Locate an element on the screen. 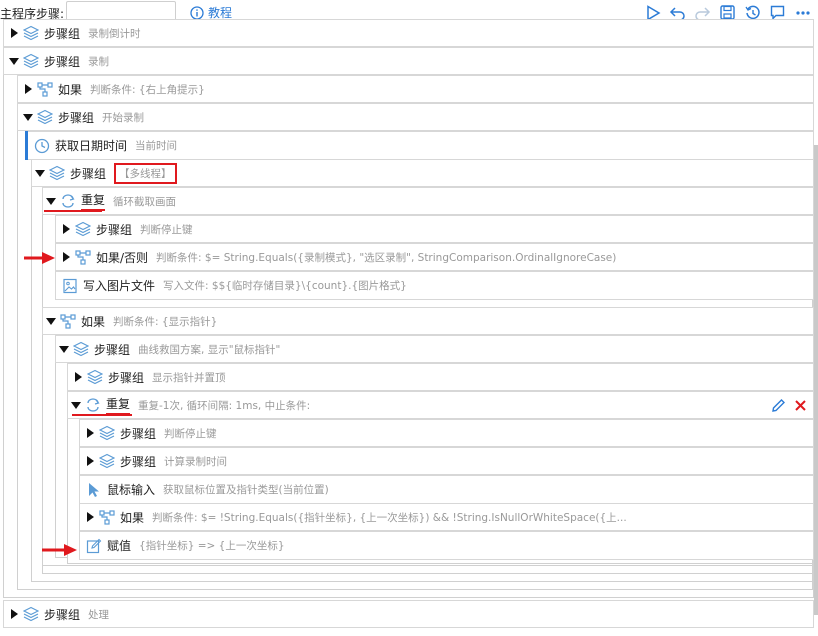 This screenshot has height=636, width=818. row-desc: 录制倒计时 is located at coordinates (114, 33).